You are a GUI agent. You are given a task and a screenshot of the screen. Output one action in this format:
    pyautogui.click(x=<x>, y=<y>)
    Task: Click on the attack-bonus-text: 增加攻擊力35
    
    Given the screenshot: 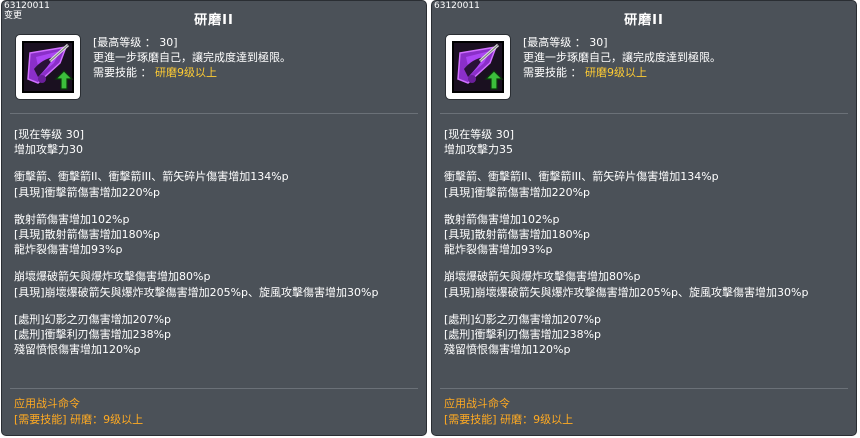 What is the action you would take?
    pyautogui.click(x=478, y=150)
    